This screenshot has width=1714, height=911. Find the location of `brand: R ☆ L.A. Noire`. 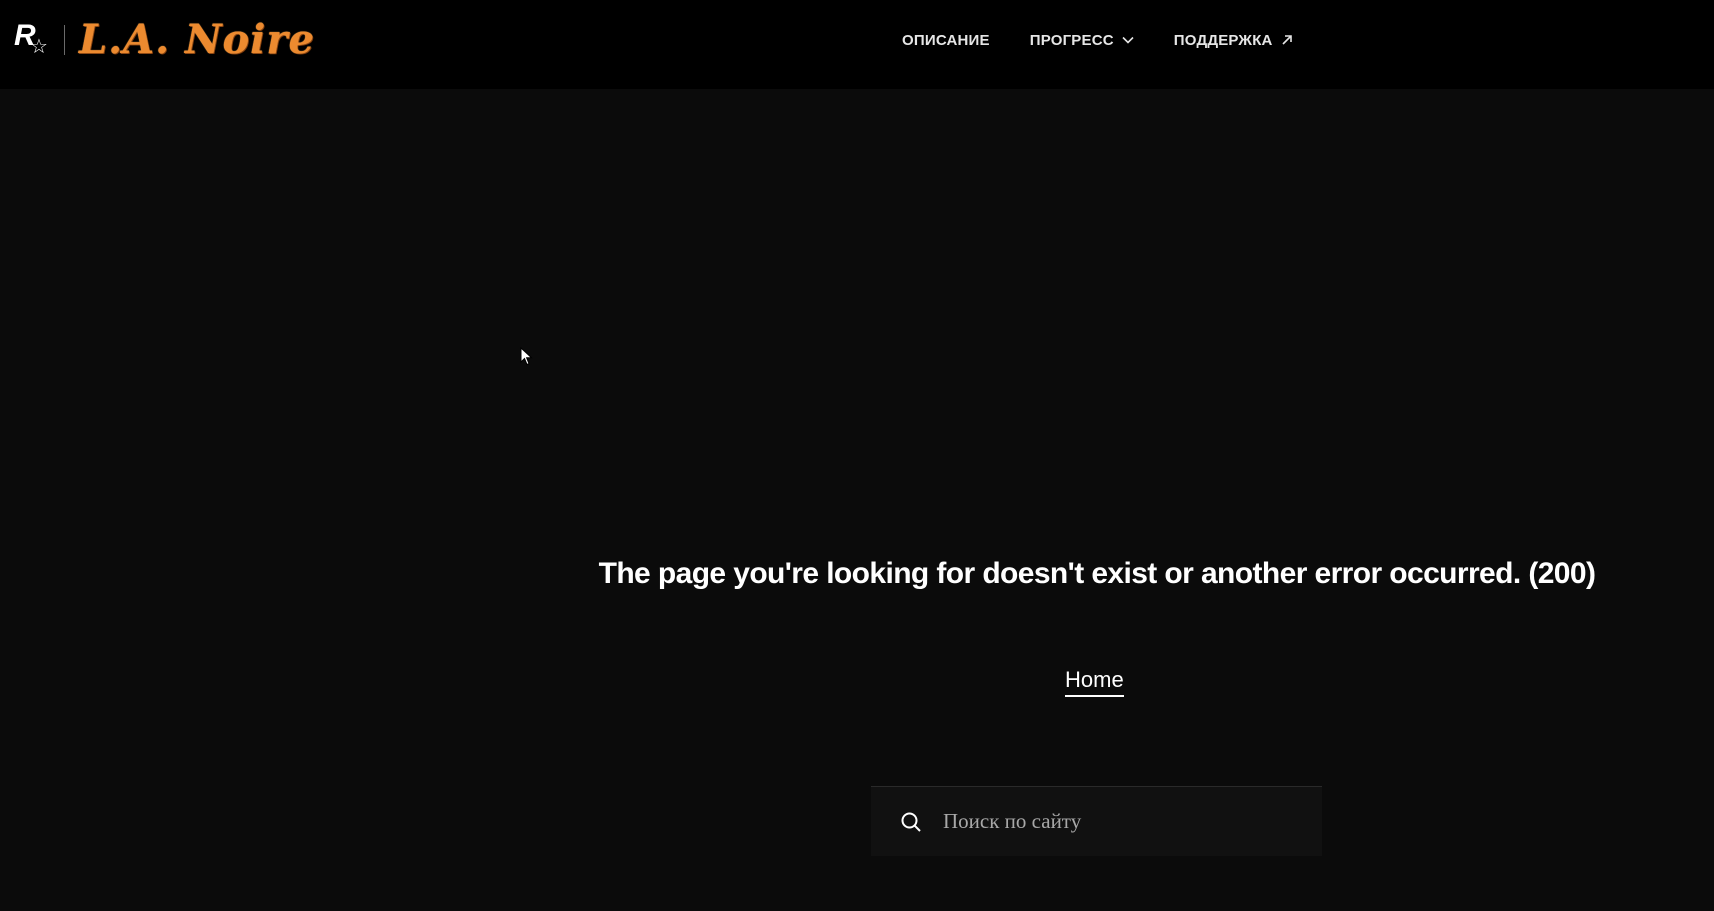

brand: R ☆ L.A. Noire is located at coordinates (164, 40).